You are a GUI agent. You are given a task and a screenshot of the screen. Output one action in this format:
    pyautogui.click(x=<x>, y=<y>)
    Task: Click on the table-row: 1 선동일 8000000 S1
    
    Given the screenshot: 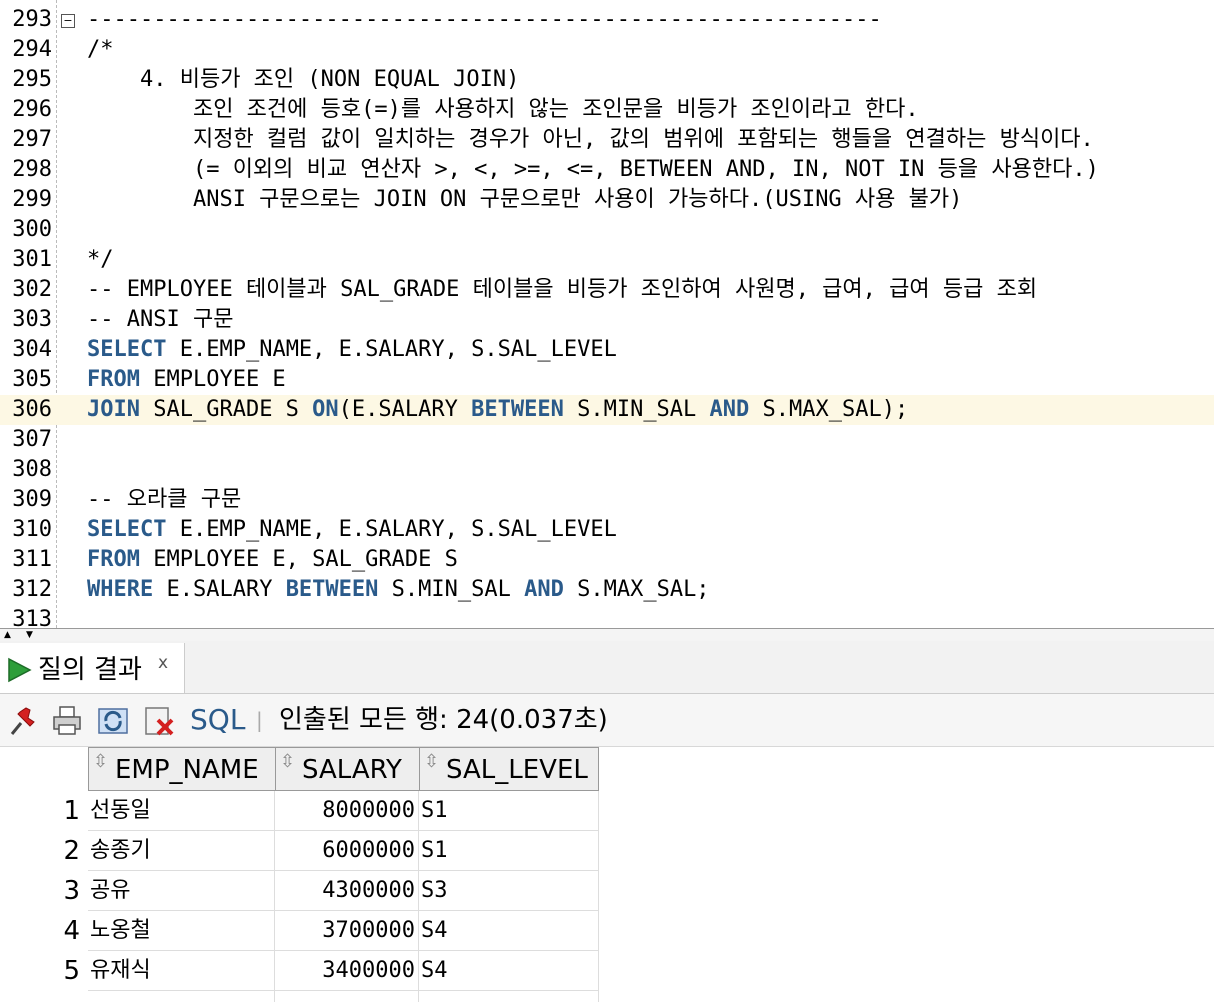 What is the action you would take?
    pyautogui.click(x=300, y=811)
    